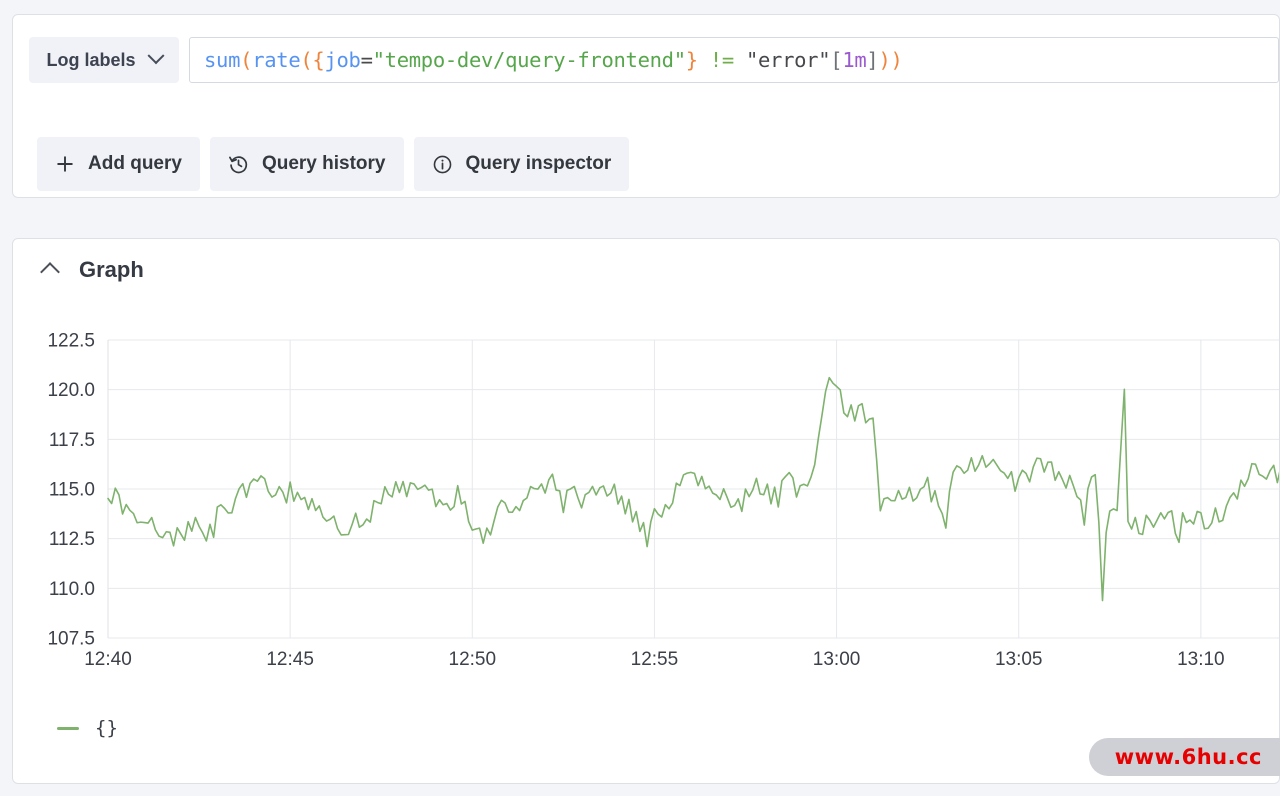 This screenshot has height=796, width=1280. Describe the element at coordinates (306, 60) in the screenshot. I see `token-open-paren-2: (` at that location.